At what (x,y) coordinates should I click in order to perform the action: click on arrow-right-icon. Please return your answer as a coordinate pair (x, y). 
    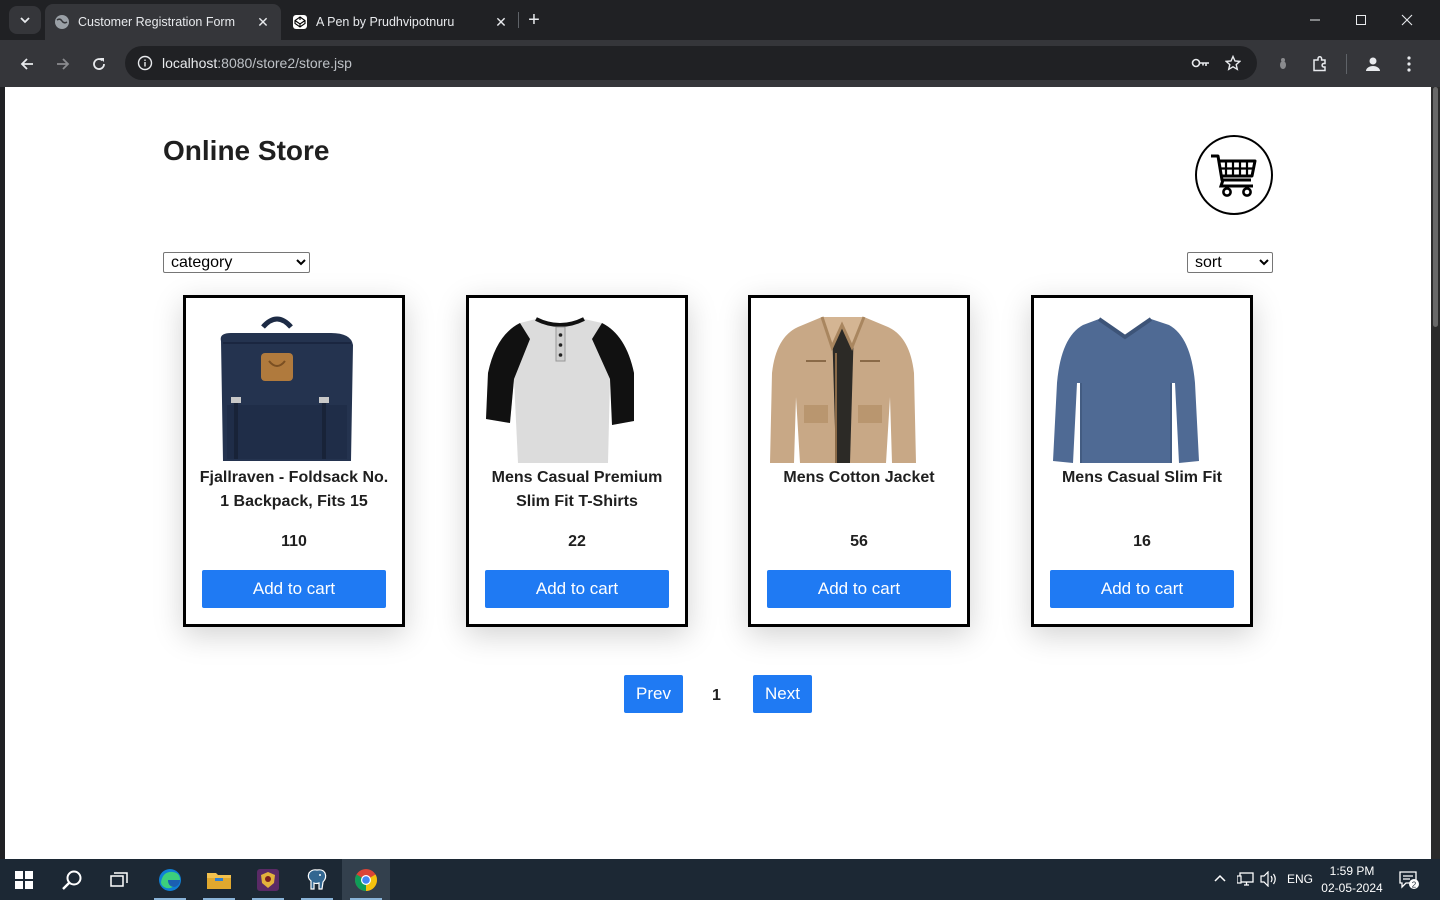
    Looking at the image, I should click on (63, 64).